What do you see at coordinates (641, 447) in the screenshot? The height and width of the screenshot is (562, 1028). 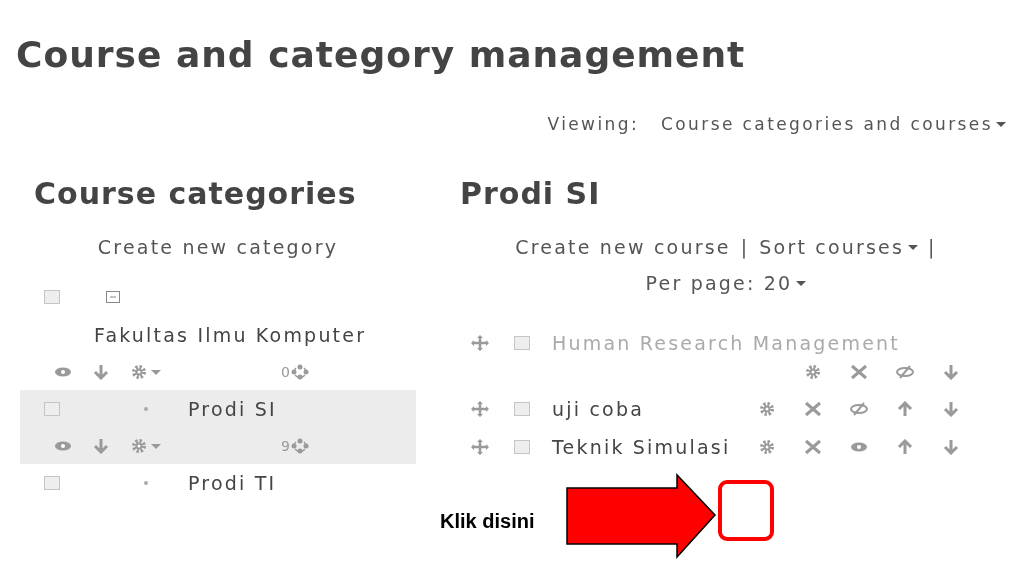 I see `course-name: Teknik Simulasi` at bounding box center [641, 447].